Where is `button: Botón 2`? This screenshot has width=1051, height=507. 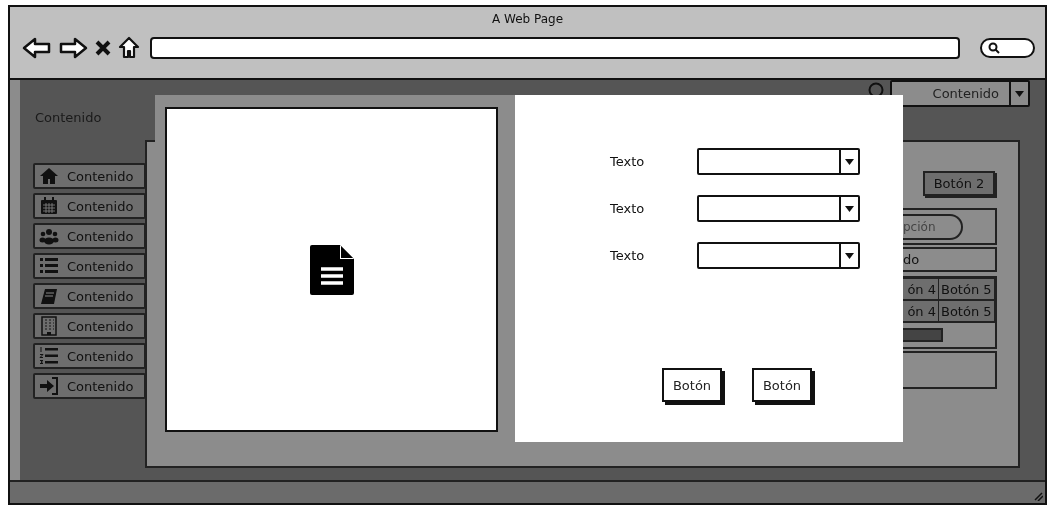 button: Botón 2 is located at coordinates (959, 183).